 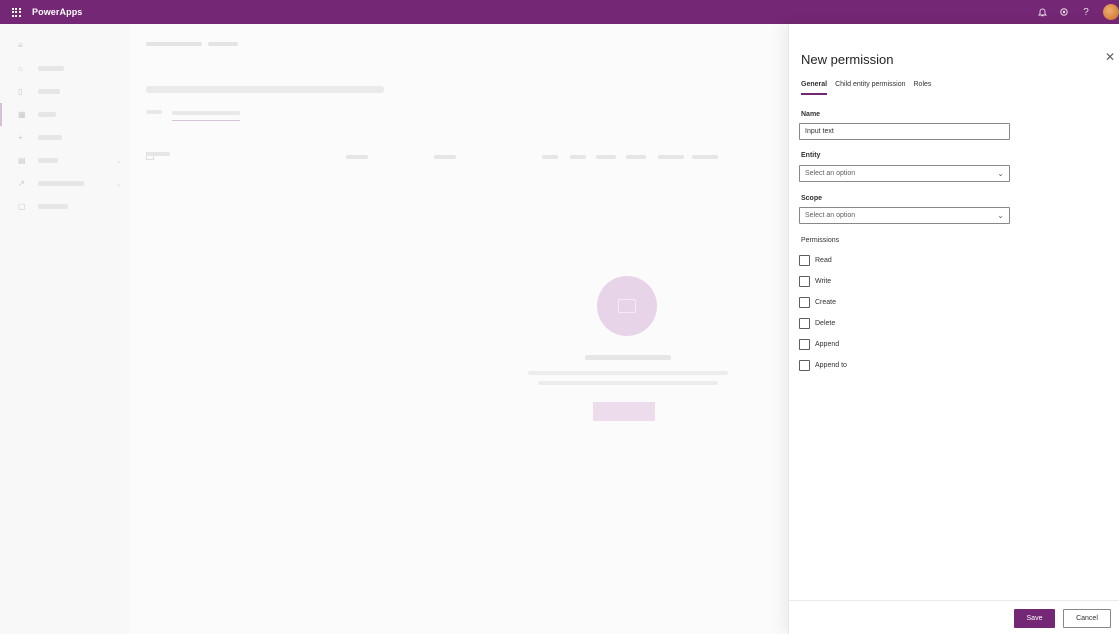 What do you see at coordinates (20, 68) in the screenshot?
I see `home-icon: ⌂` at bounding box center [20, 68].